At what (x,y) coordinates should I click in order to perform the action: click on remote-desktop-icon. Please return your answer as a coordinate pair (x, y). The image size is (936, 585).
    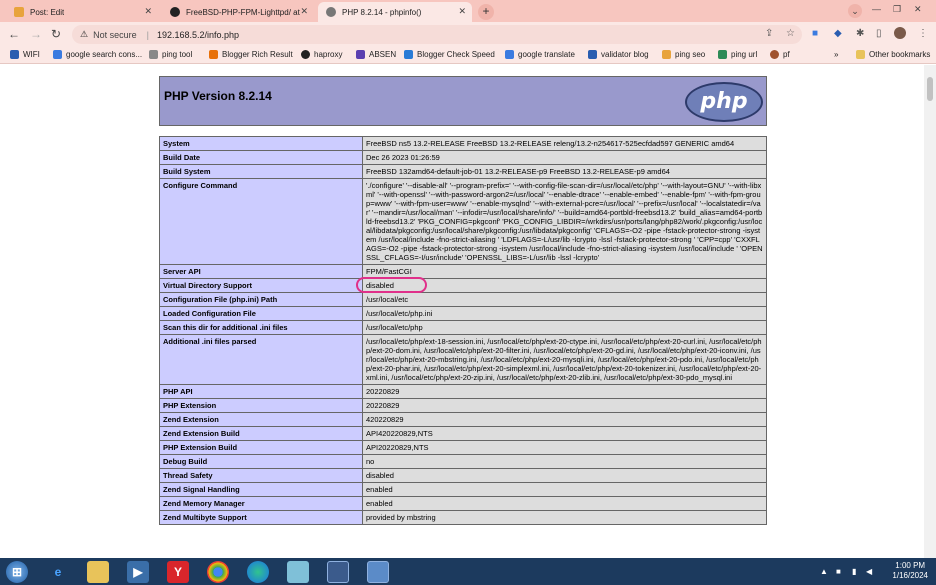
    Looking at the image, I should click on (378, 572).